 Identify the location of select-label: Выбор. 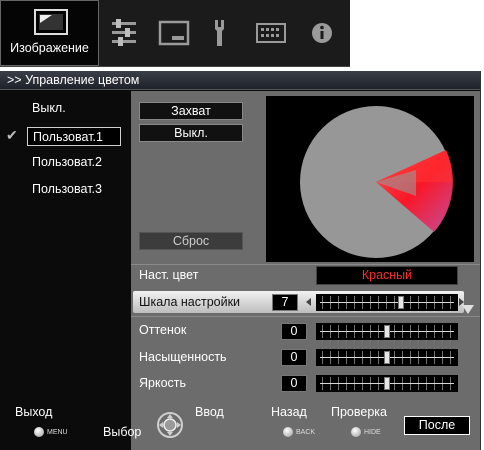
(122, 432).